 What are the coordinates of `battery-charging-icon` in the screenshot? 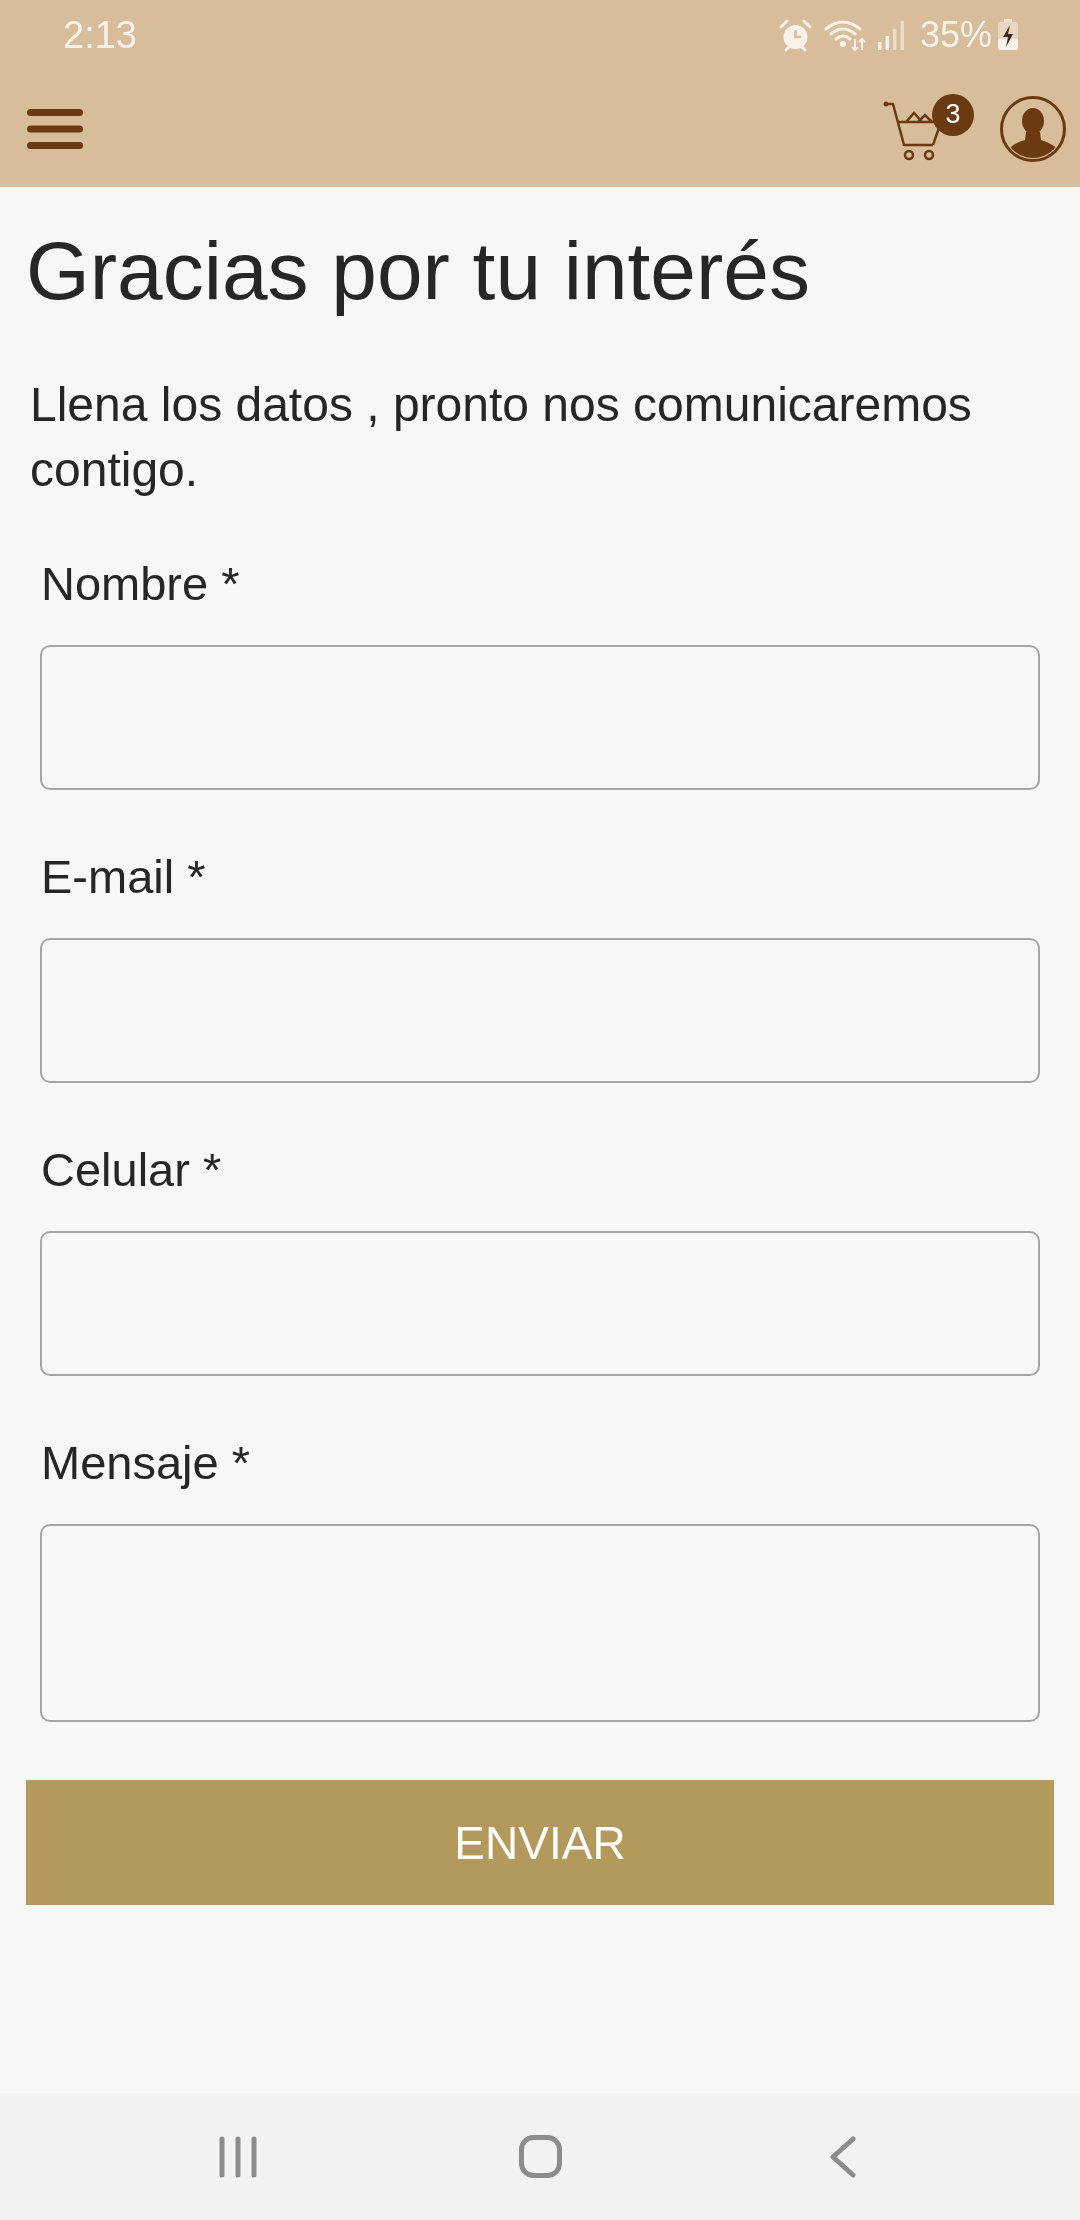 It's located at (1008, 35).